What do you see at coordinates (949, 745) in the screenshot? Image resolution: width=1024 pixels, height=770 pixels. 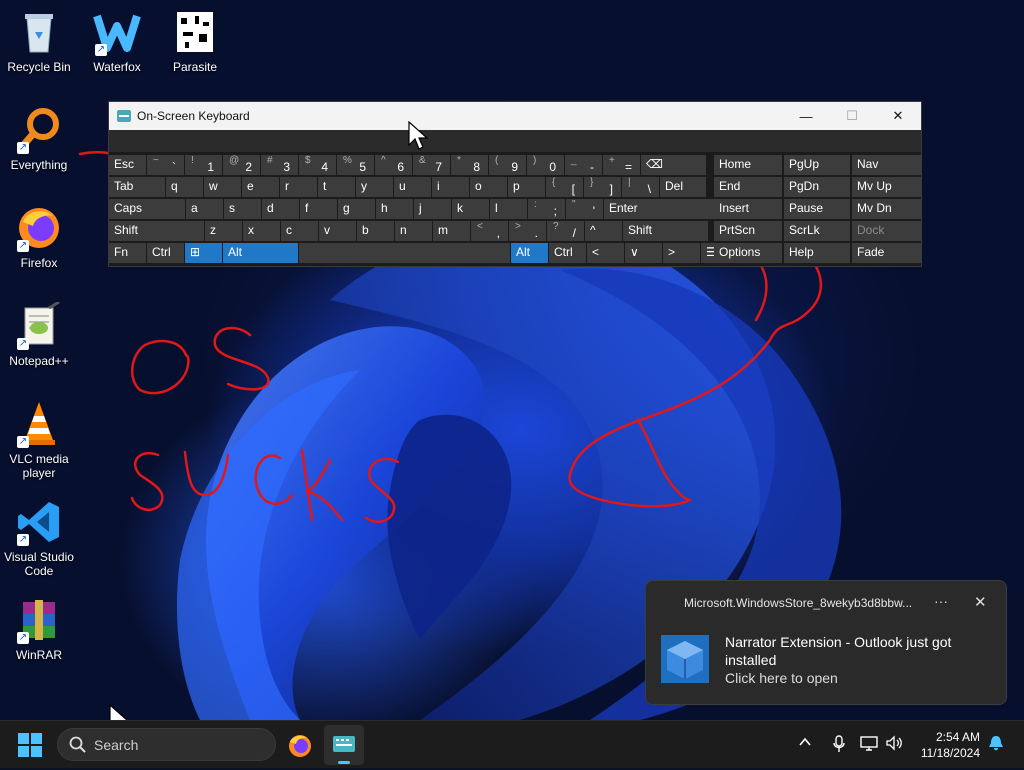 I see `system-clock: 2:54 AM 11/18/2024` at bounding box center [949, 745].